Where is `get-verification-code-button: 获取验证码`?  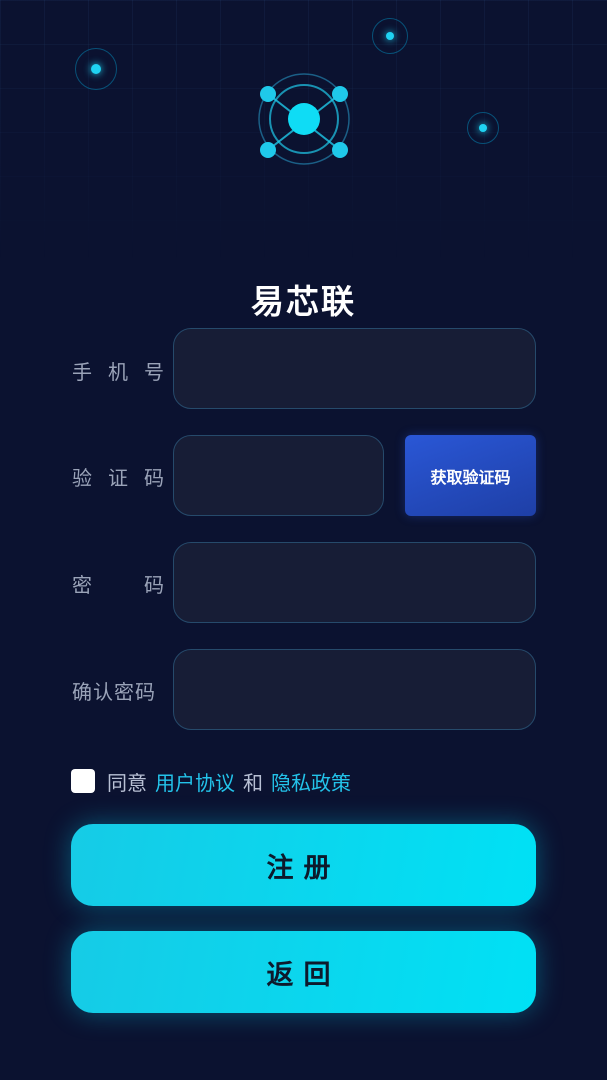 get-verification-code-button: 获取验证码 is located at coordinates (470, 475).